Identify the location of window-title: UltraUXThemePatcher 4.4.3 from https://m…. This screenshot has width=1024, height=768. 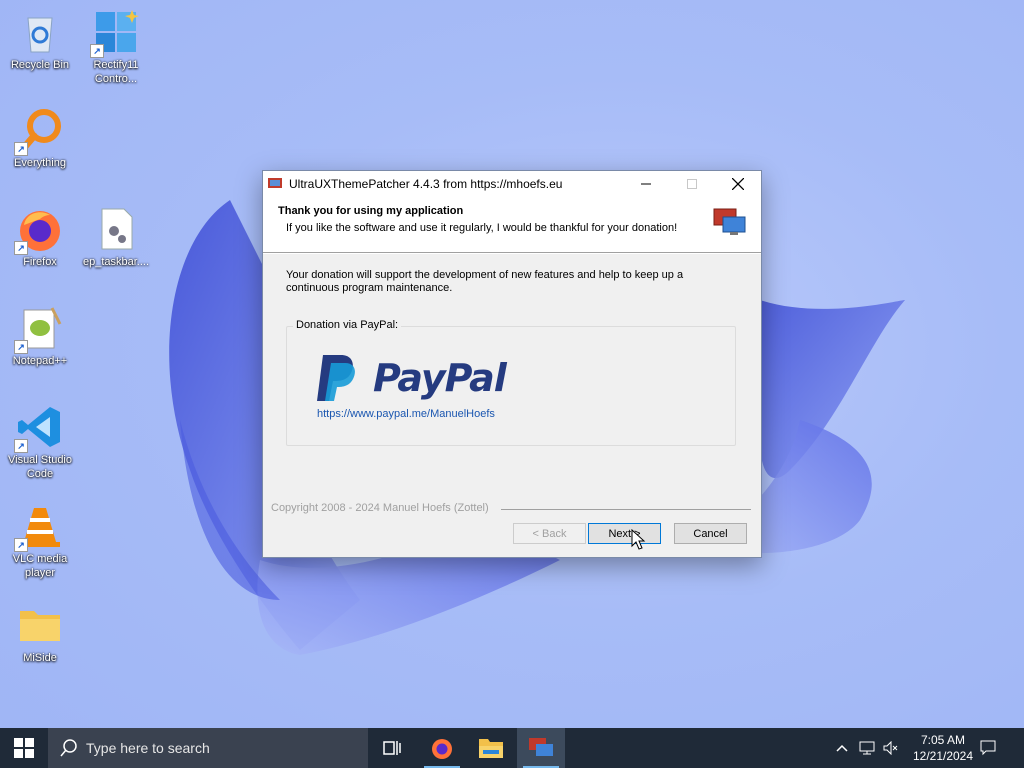
(426, 183).